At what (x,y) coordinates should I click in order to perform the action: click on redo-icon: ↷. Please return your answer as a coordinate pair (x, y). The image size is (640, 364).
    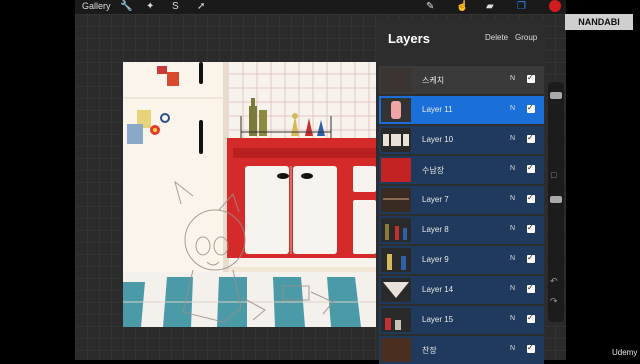
    Looking at the image, I should click on (554, 301).